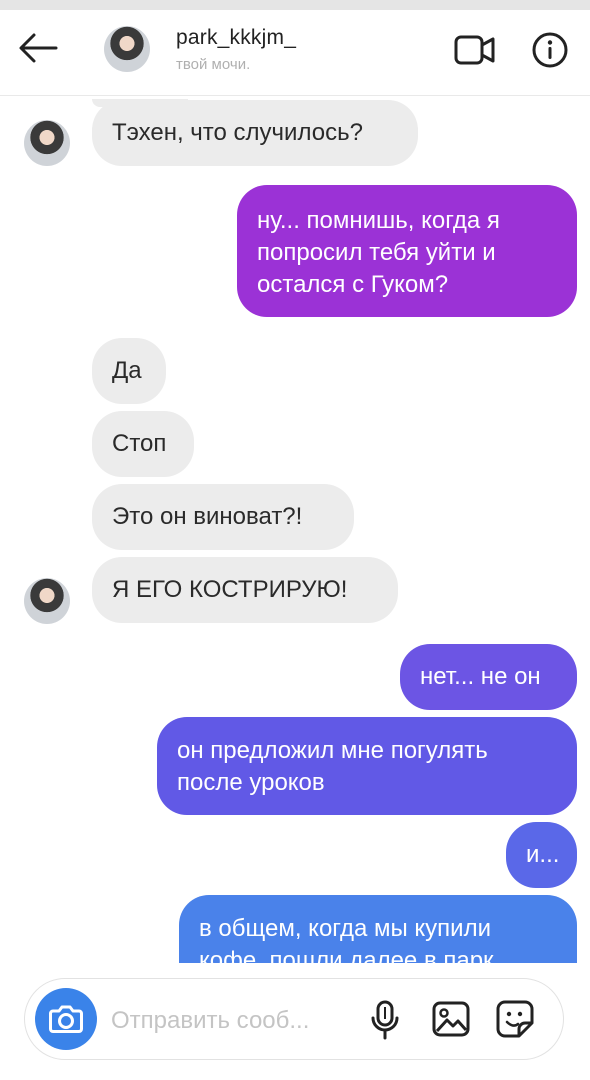 The image size is (590, 1080). I want to click on image-icon, so click(451, 1019).